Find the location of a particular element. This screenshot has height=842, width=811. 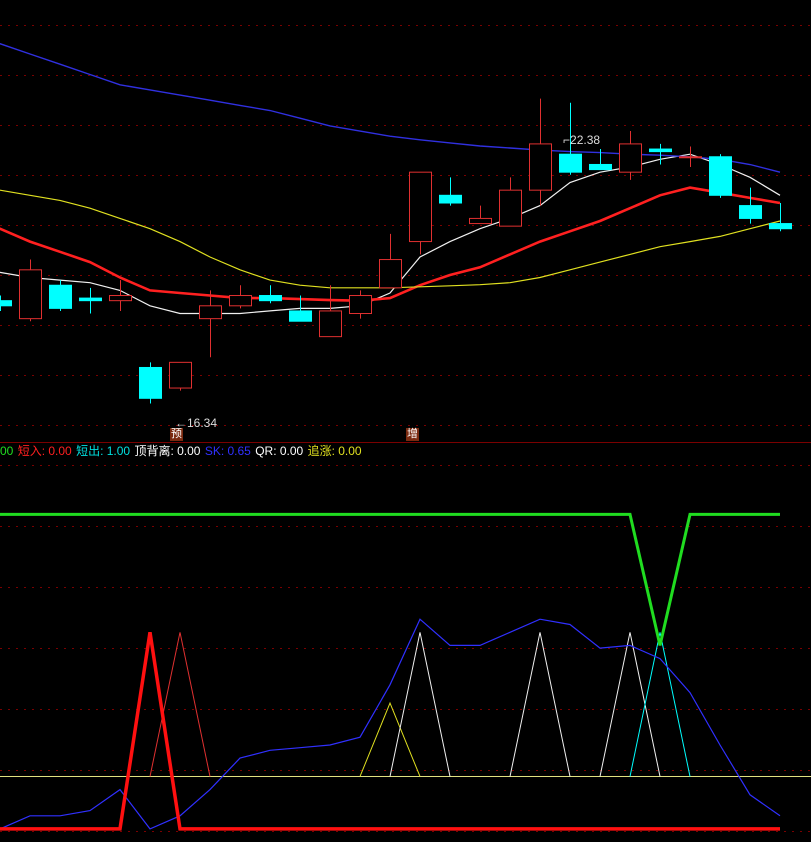

high-price-label: ⌐22.38 is located at coordinates (582, 140).